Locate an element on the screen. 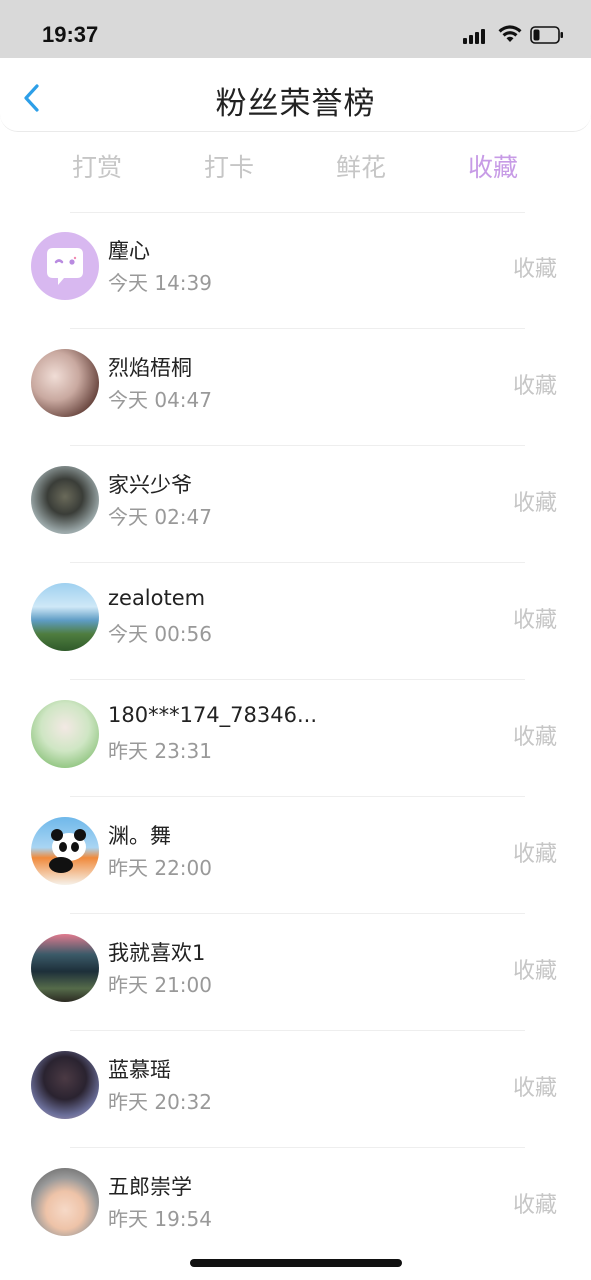 The image size is (591, 1280). status-time: 19:37 is located at coordinates (70, 34).